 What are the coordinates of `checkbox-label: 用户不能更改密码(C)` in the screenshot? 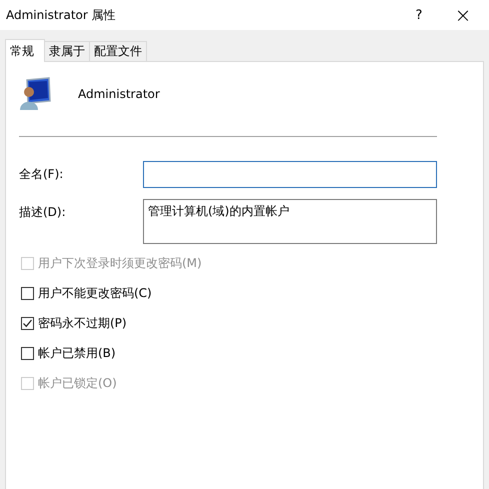 It's located at (95, 293).